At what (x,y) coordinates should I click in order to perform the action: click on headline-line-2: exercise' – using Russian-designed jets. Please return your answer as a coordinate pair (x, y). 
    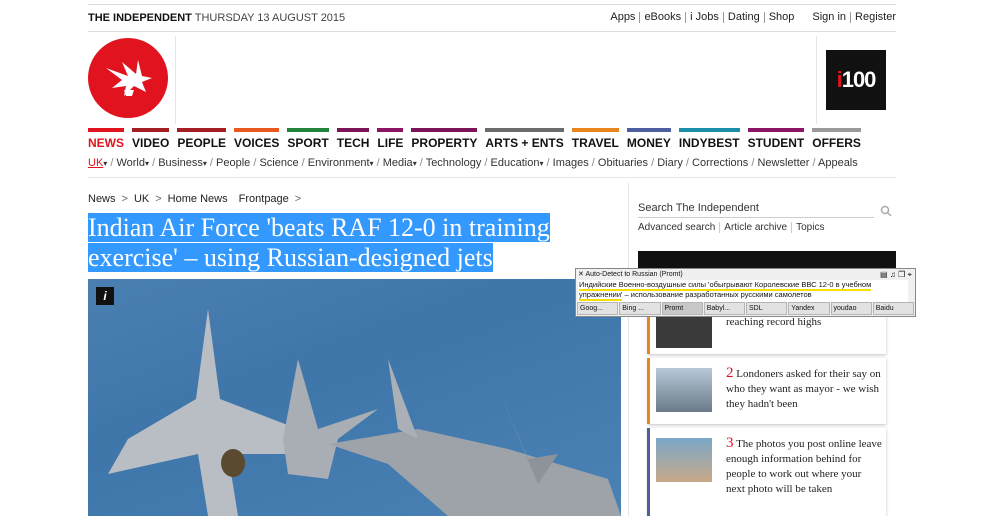
    Looking at the image, I should click on (290, 257).